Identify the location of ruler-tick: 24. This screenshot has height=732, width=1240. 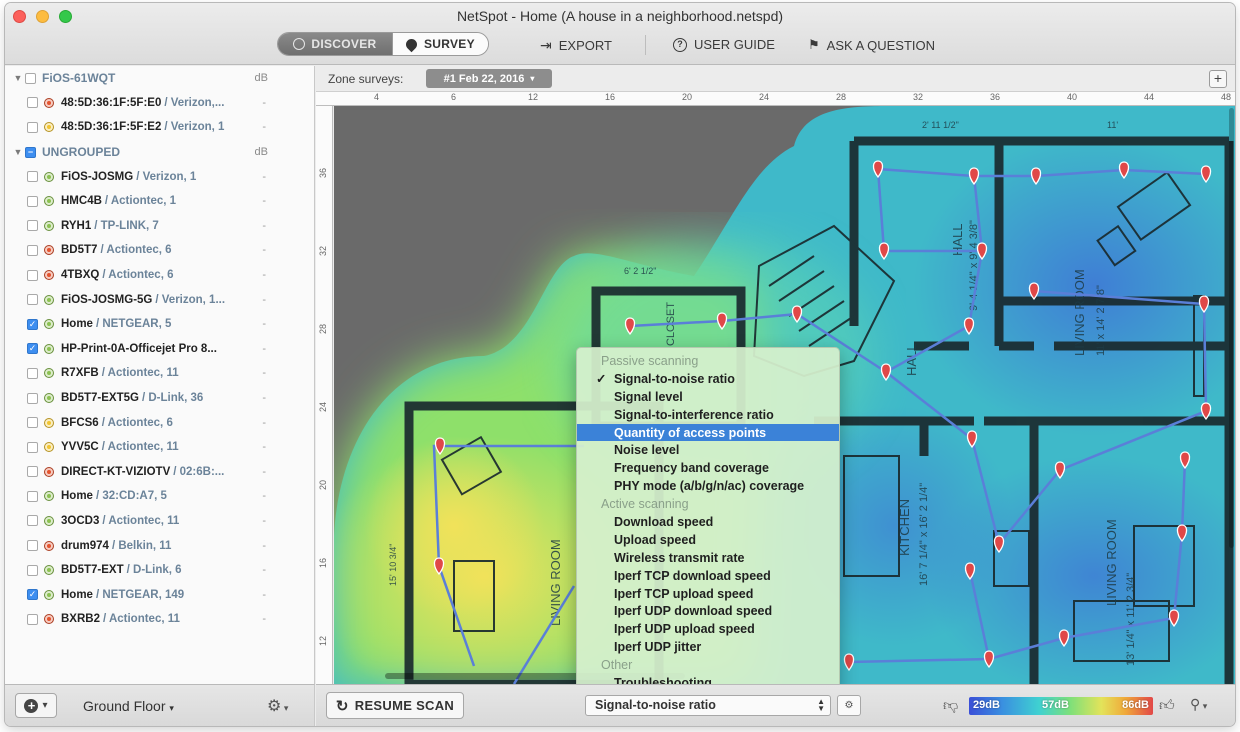
(323, 407).